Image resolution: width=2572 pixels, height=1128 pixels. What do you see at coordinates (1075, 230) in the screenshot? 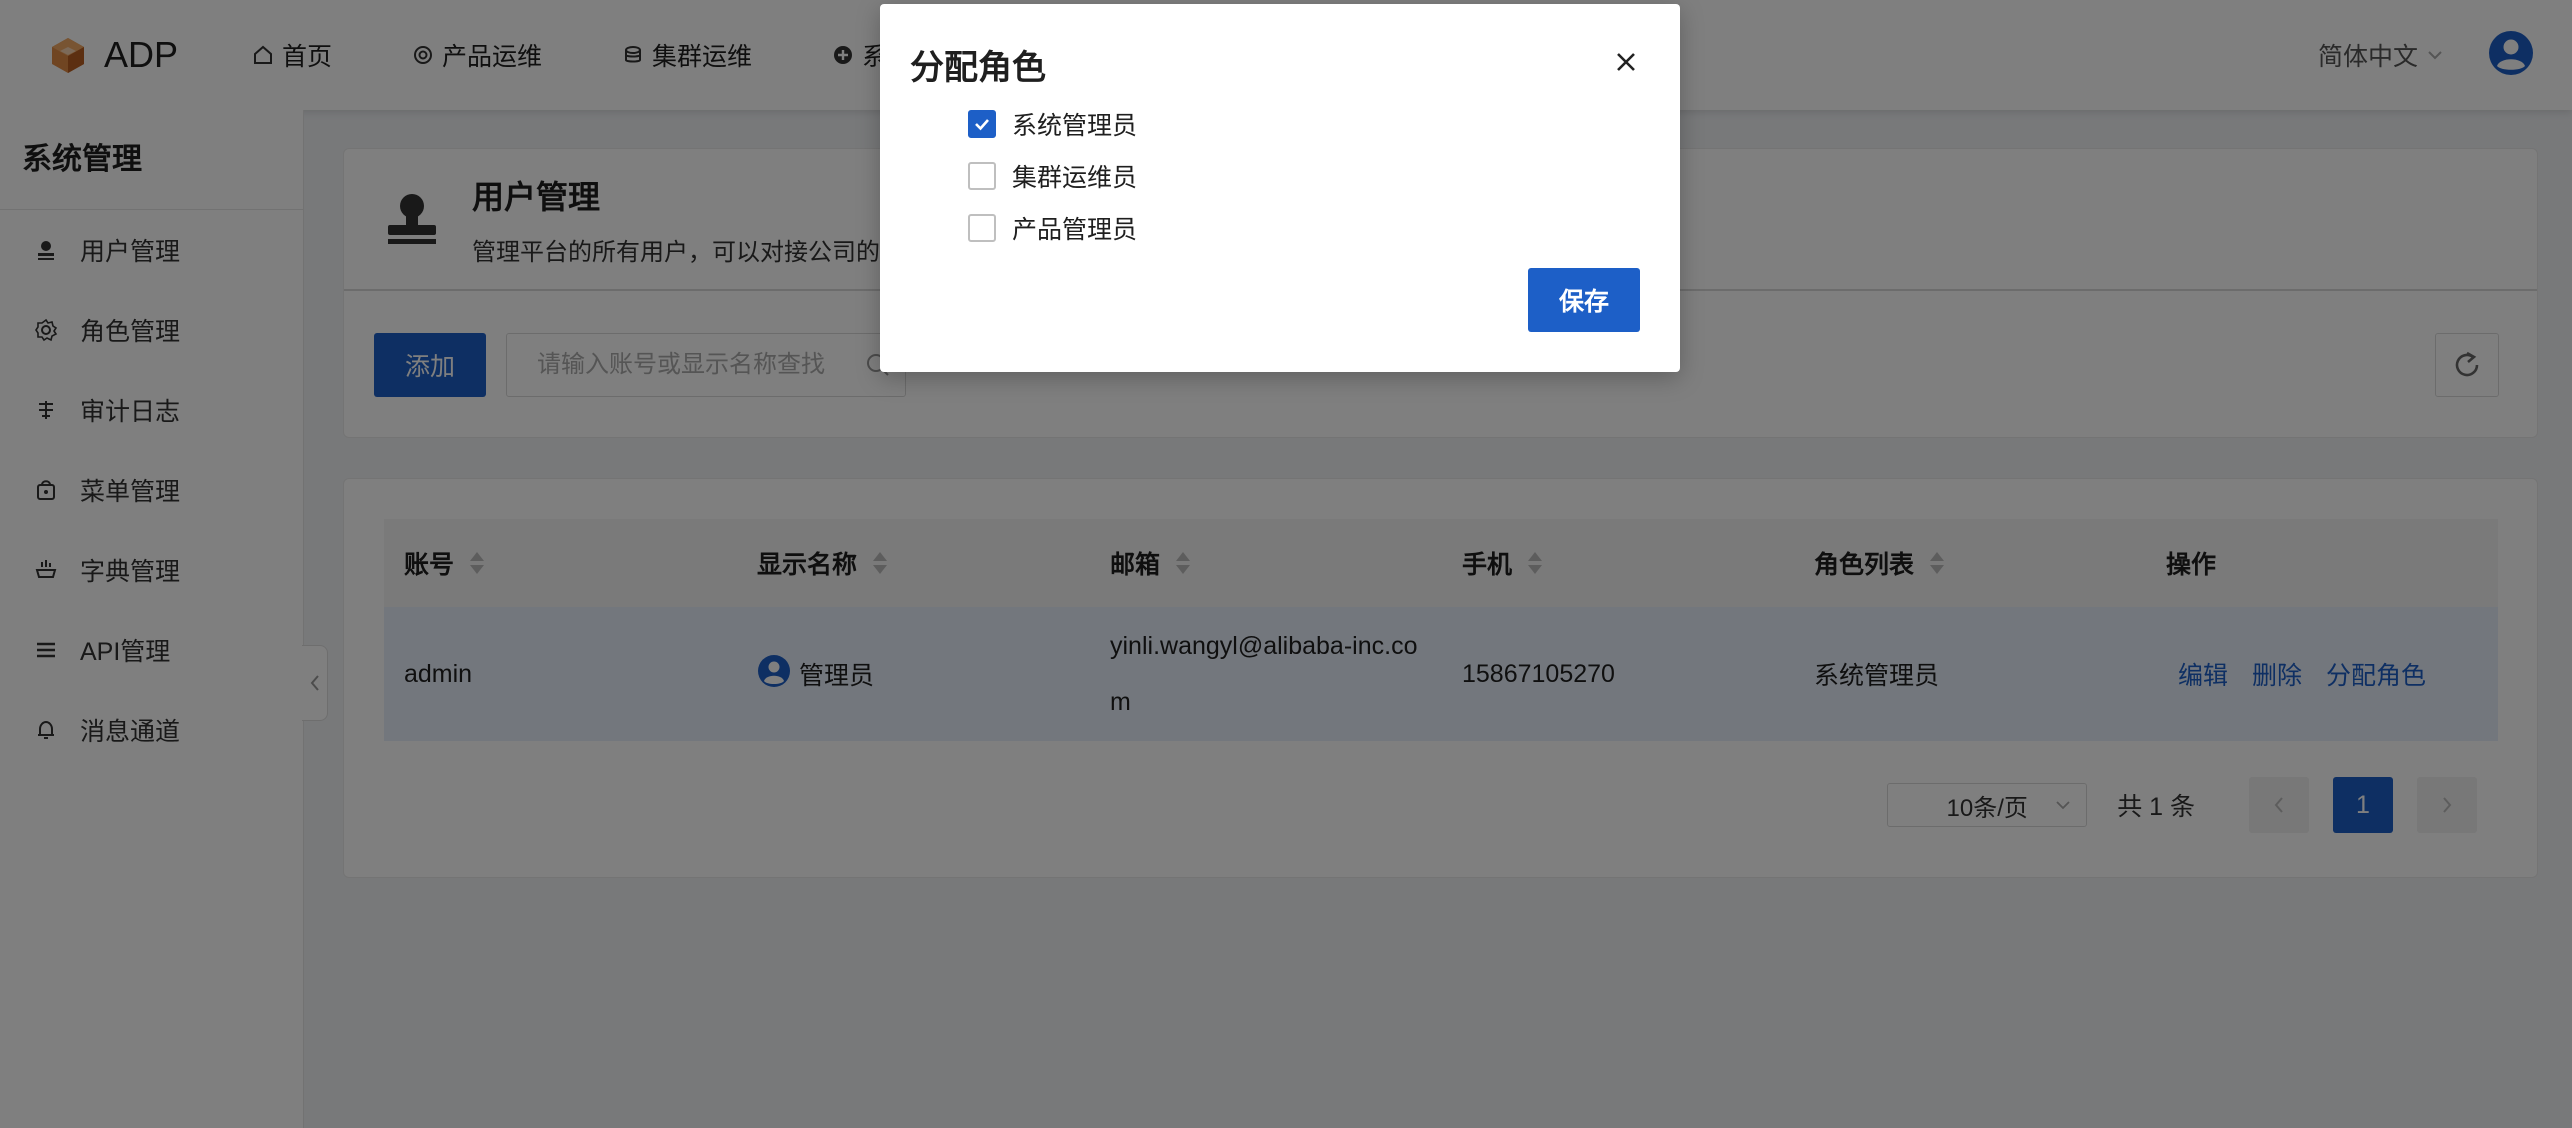
I see `role-option-label: 产品管理员` at bounding box center [1075, 230].